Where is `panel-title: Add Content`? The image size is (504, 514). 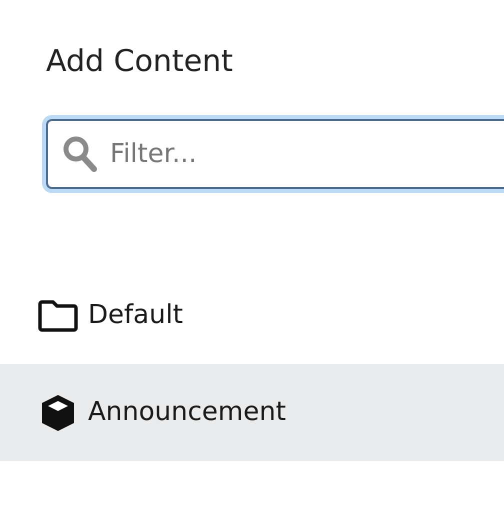 panel-title: Add Content is located at coordinates (140, 62).